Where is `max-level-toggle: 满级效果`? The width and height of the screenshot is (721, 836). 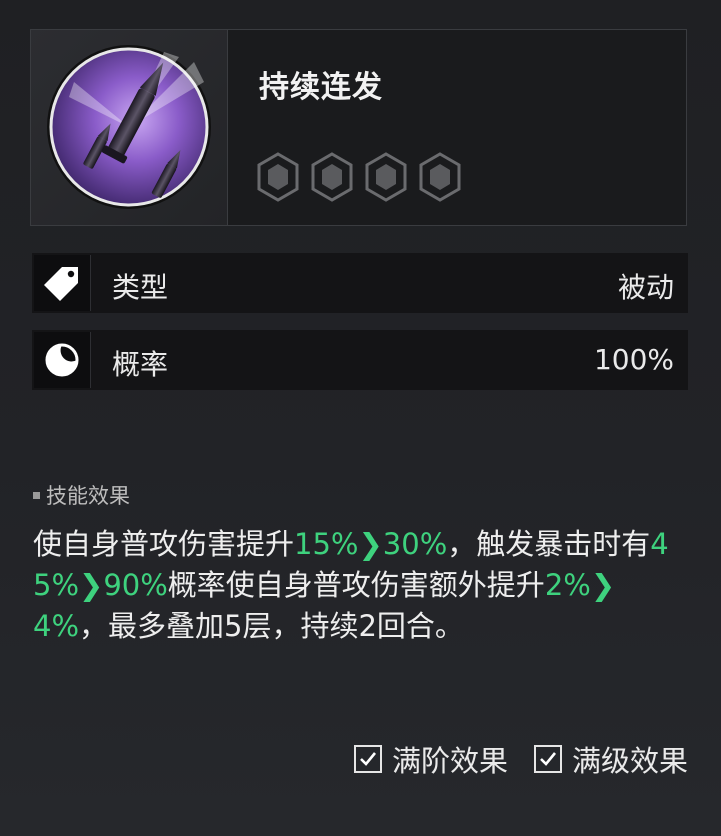
max-level-toggle: 满级效果 is located at coordinates (610, 759).